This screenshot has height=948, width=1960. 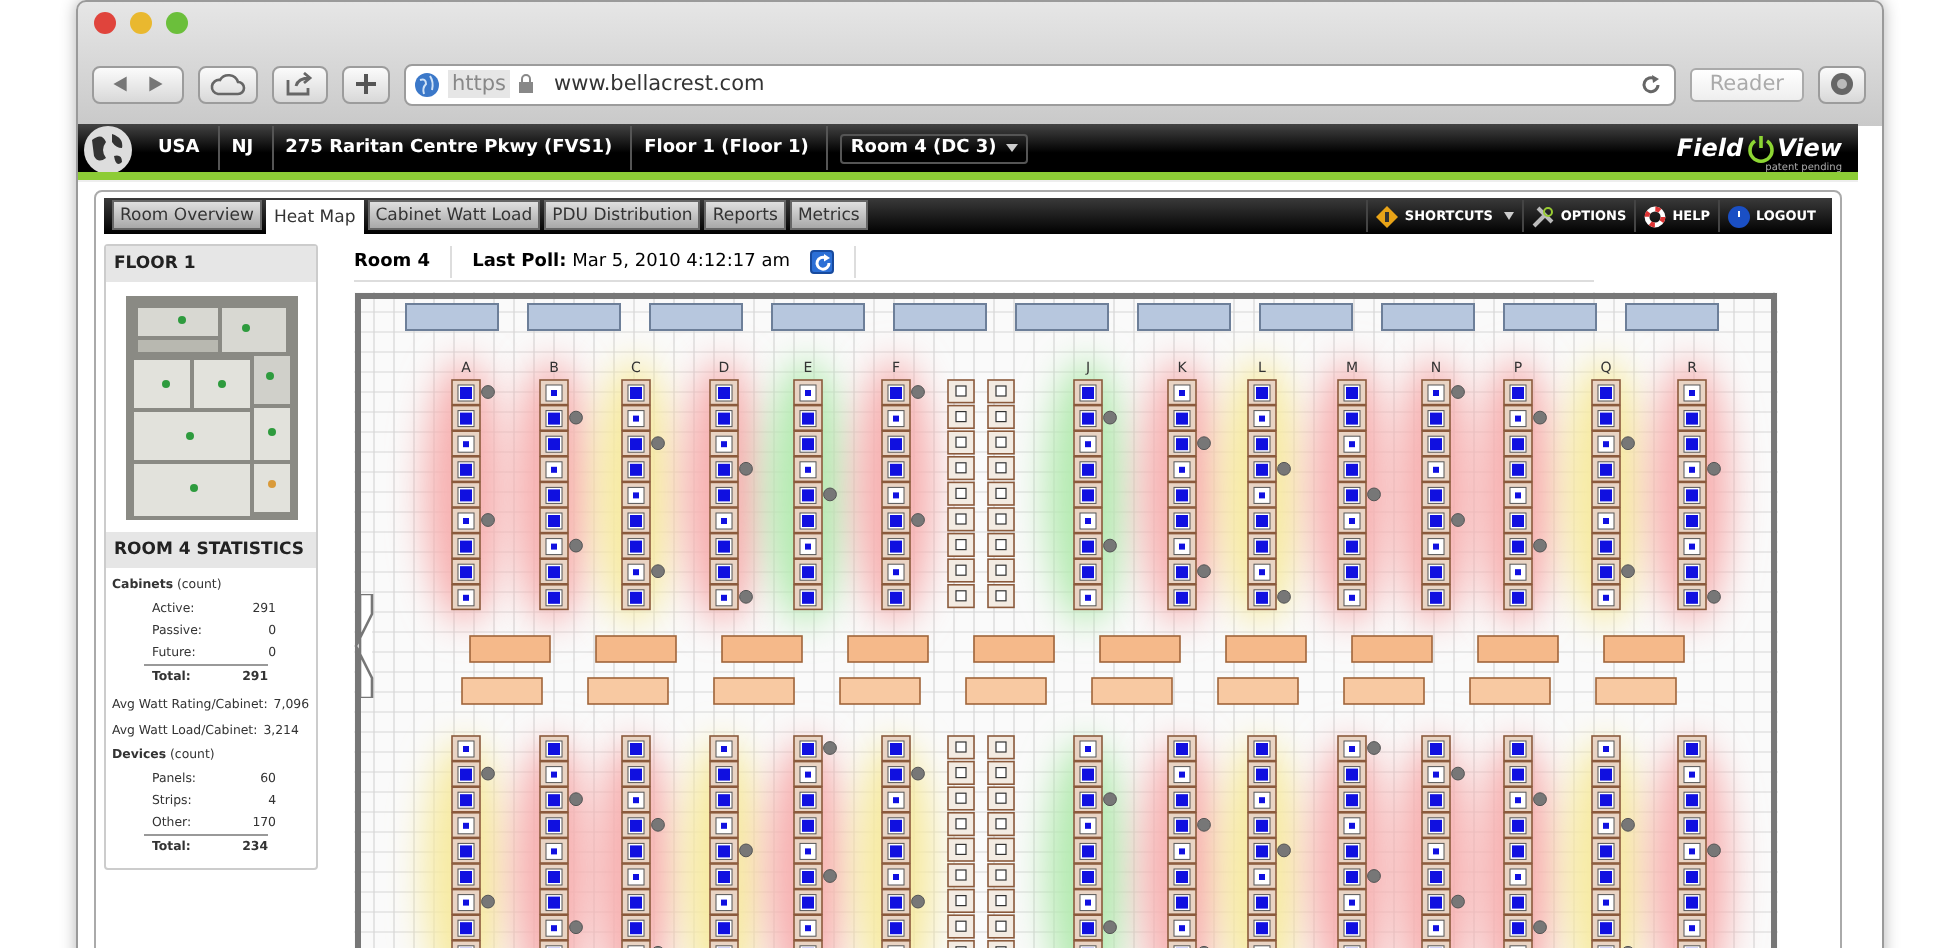 What do you see at coordinates (392, 262) in the screenshot?
I see `room-title: Room 4` at bounding box center [392, 262].